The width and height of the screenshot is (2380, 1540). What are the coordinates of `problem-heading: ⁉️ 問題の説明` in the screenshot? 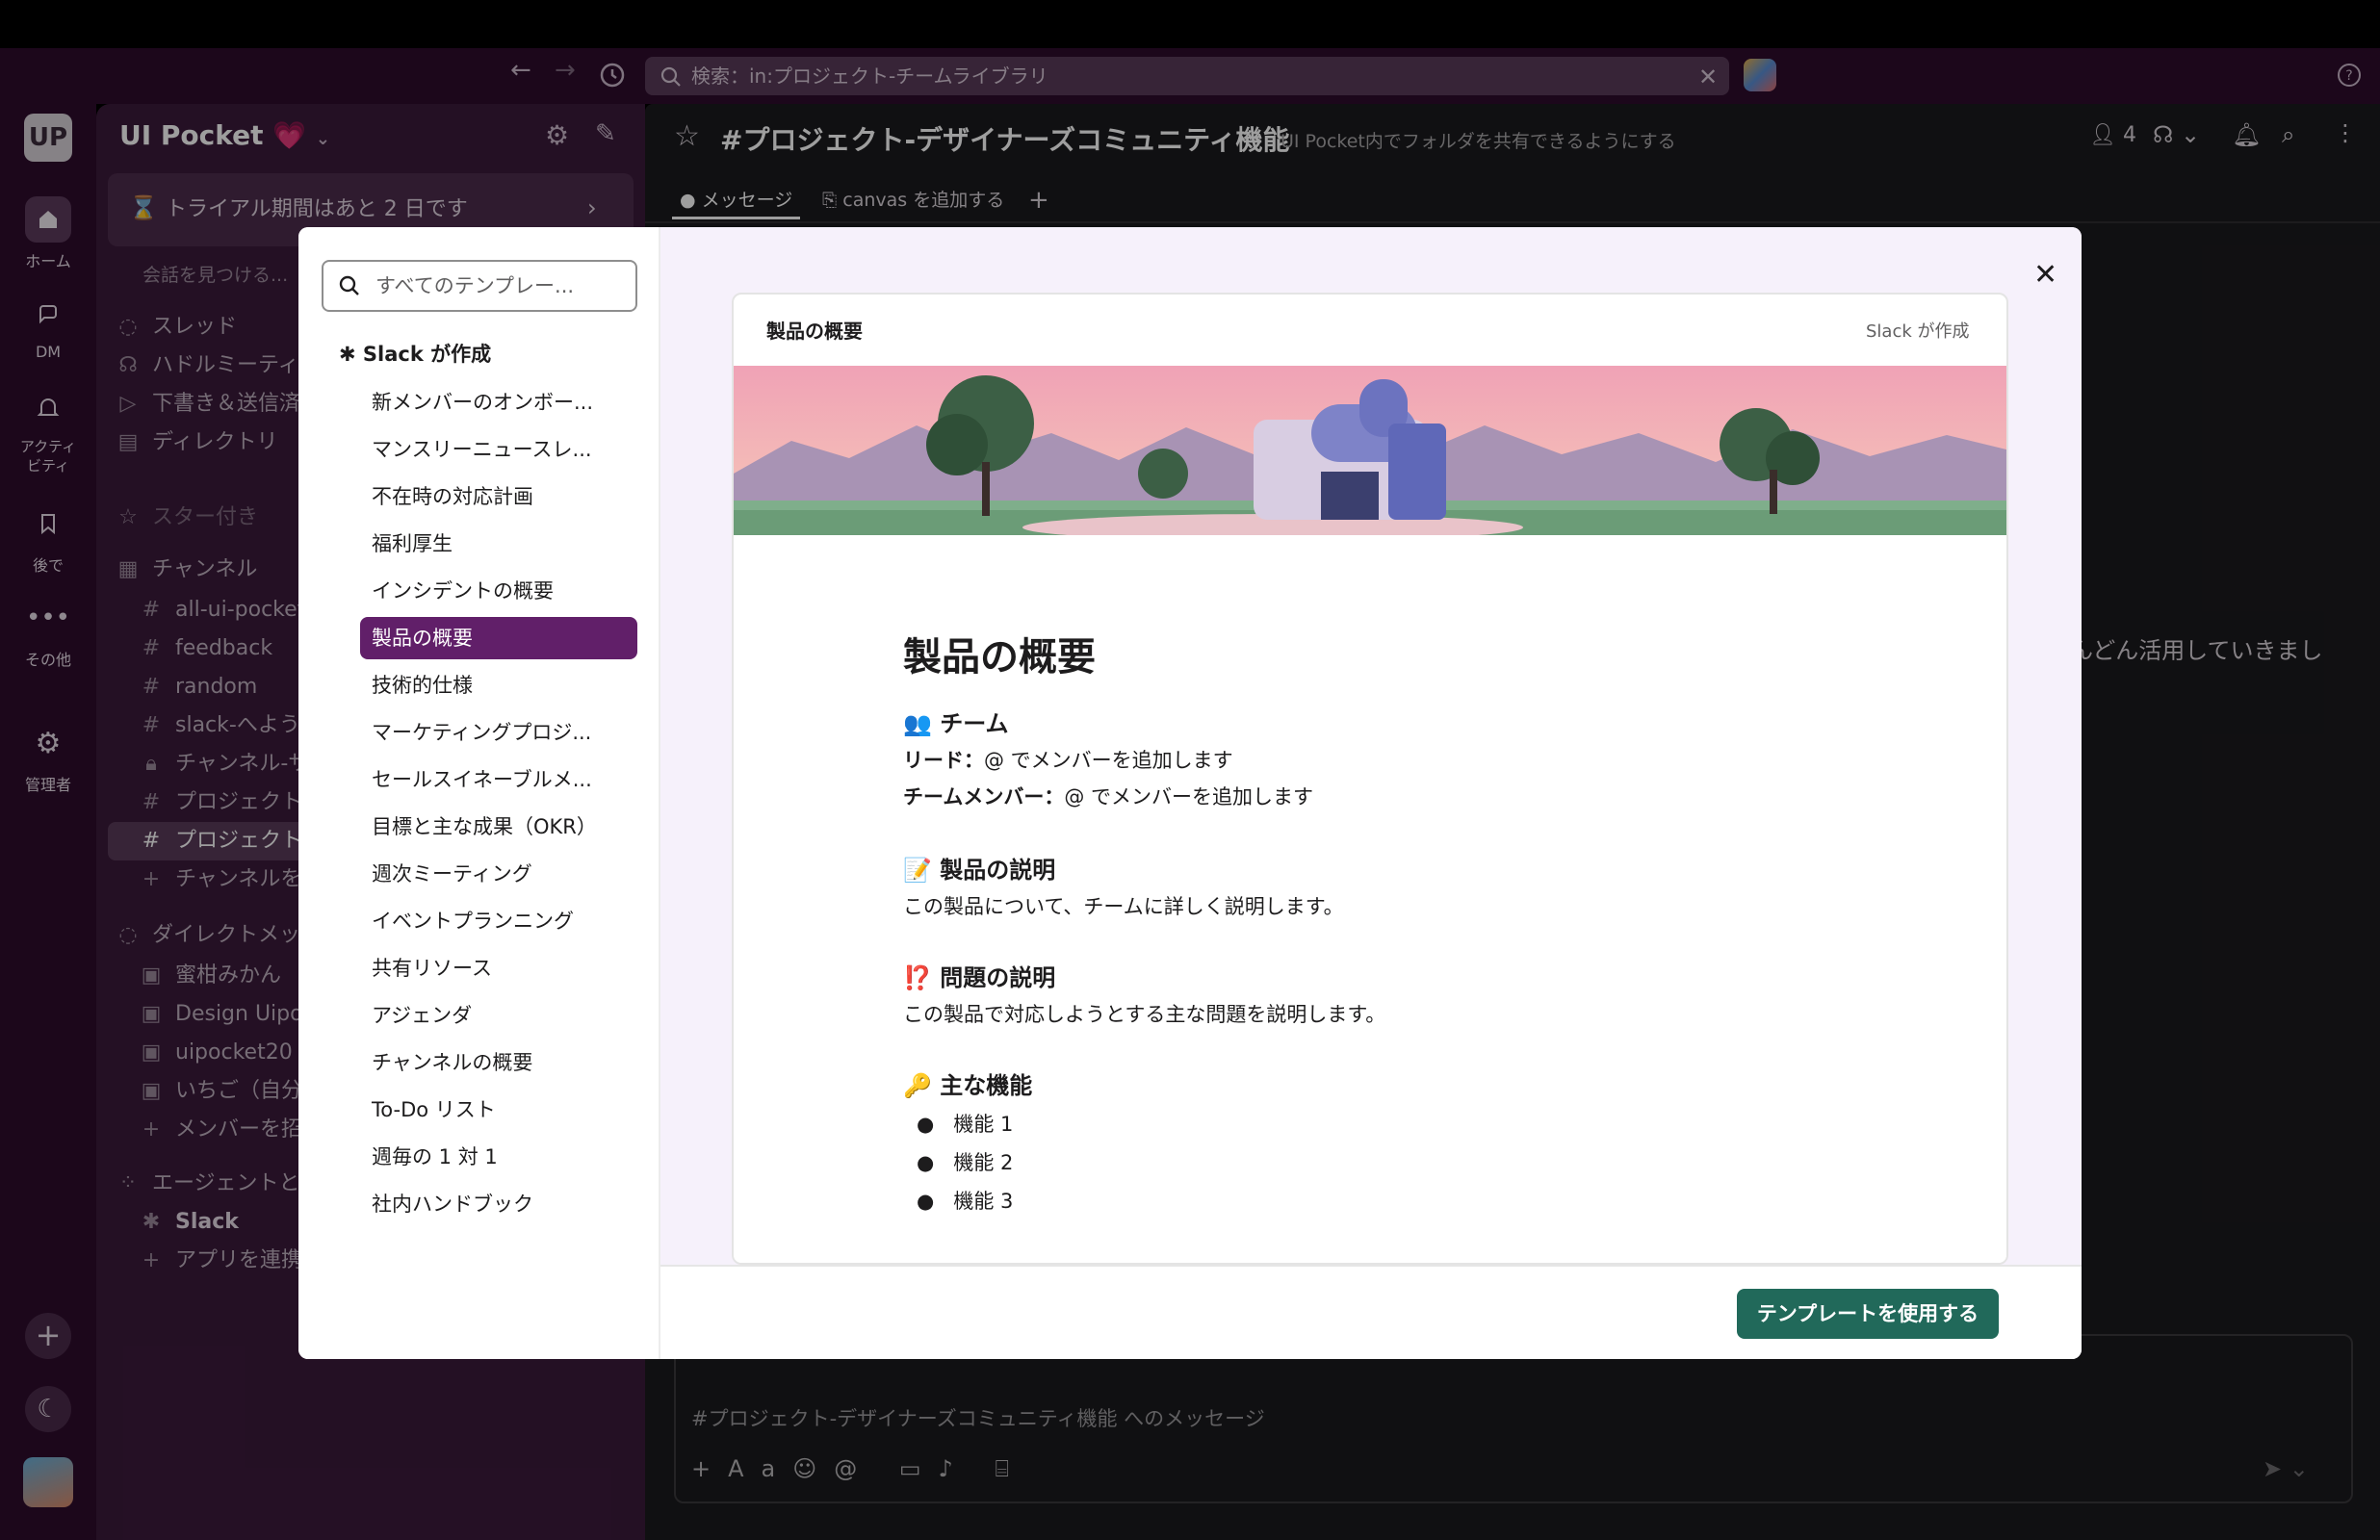 It's located at (980, 977).